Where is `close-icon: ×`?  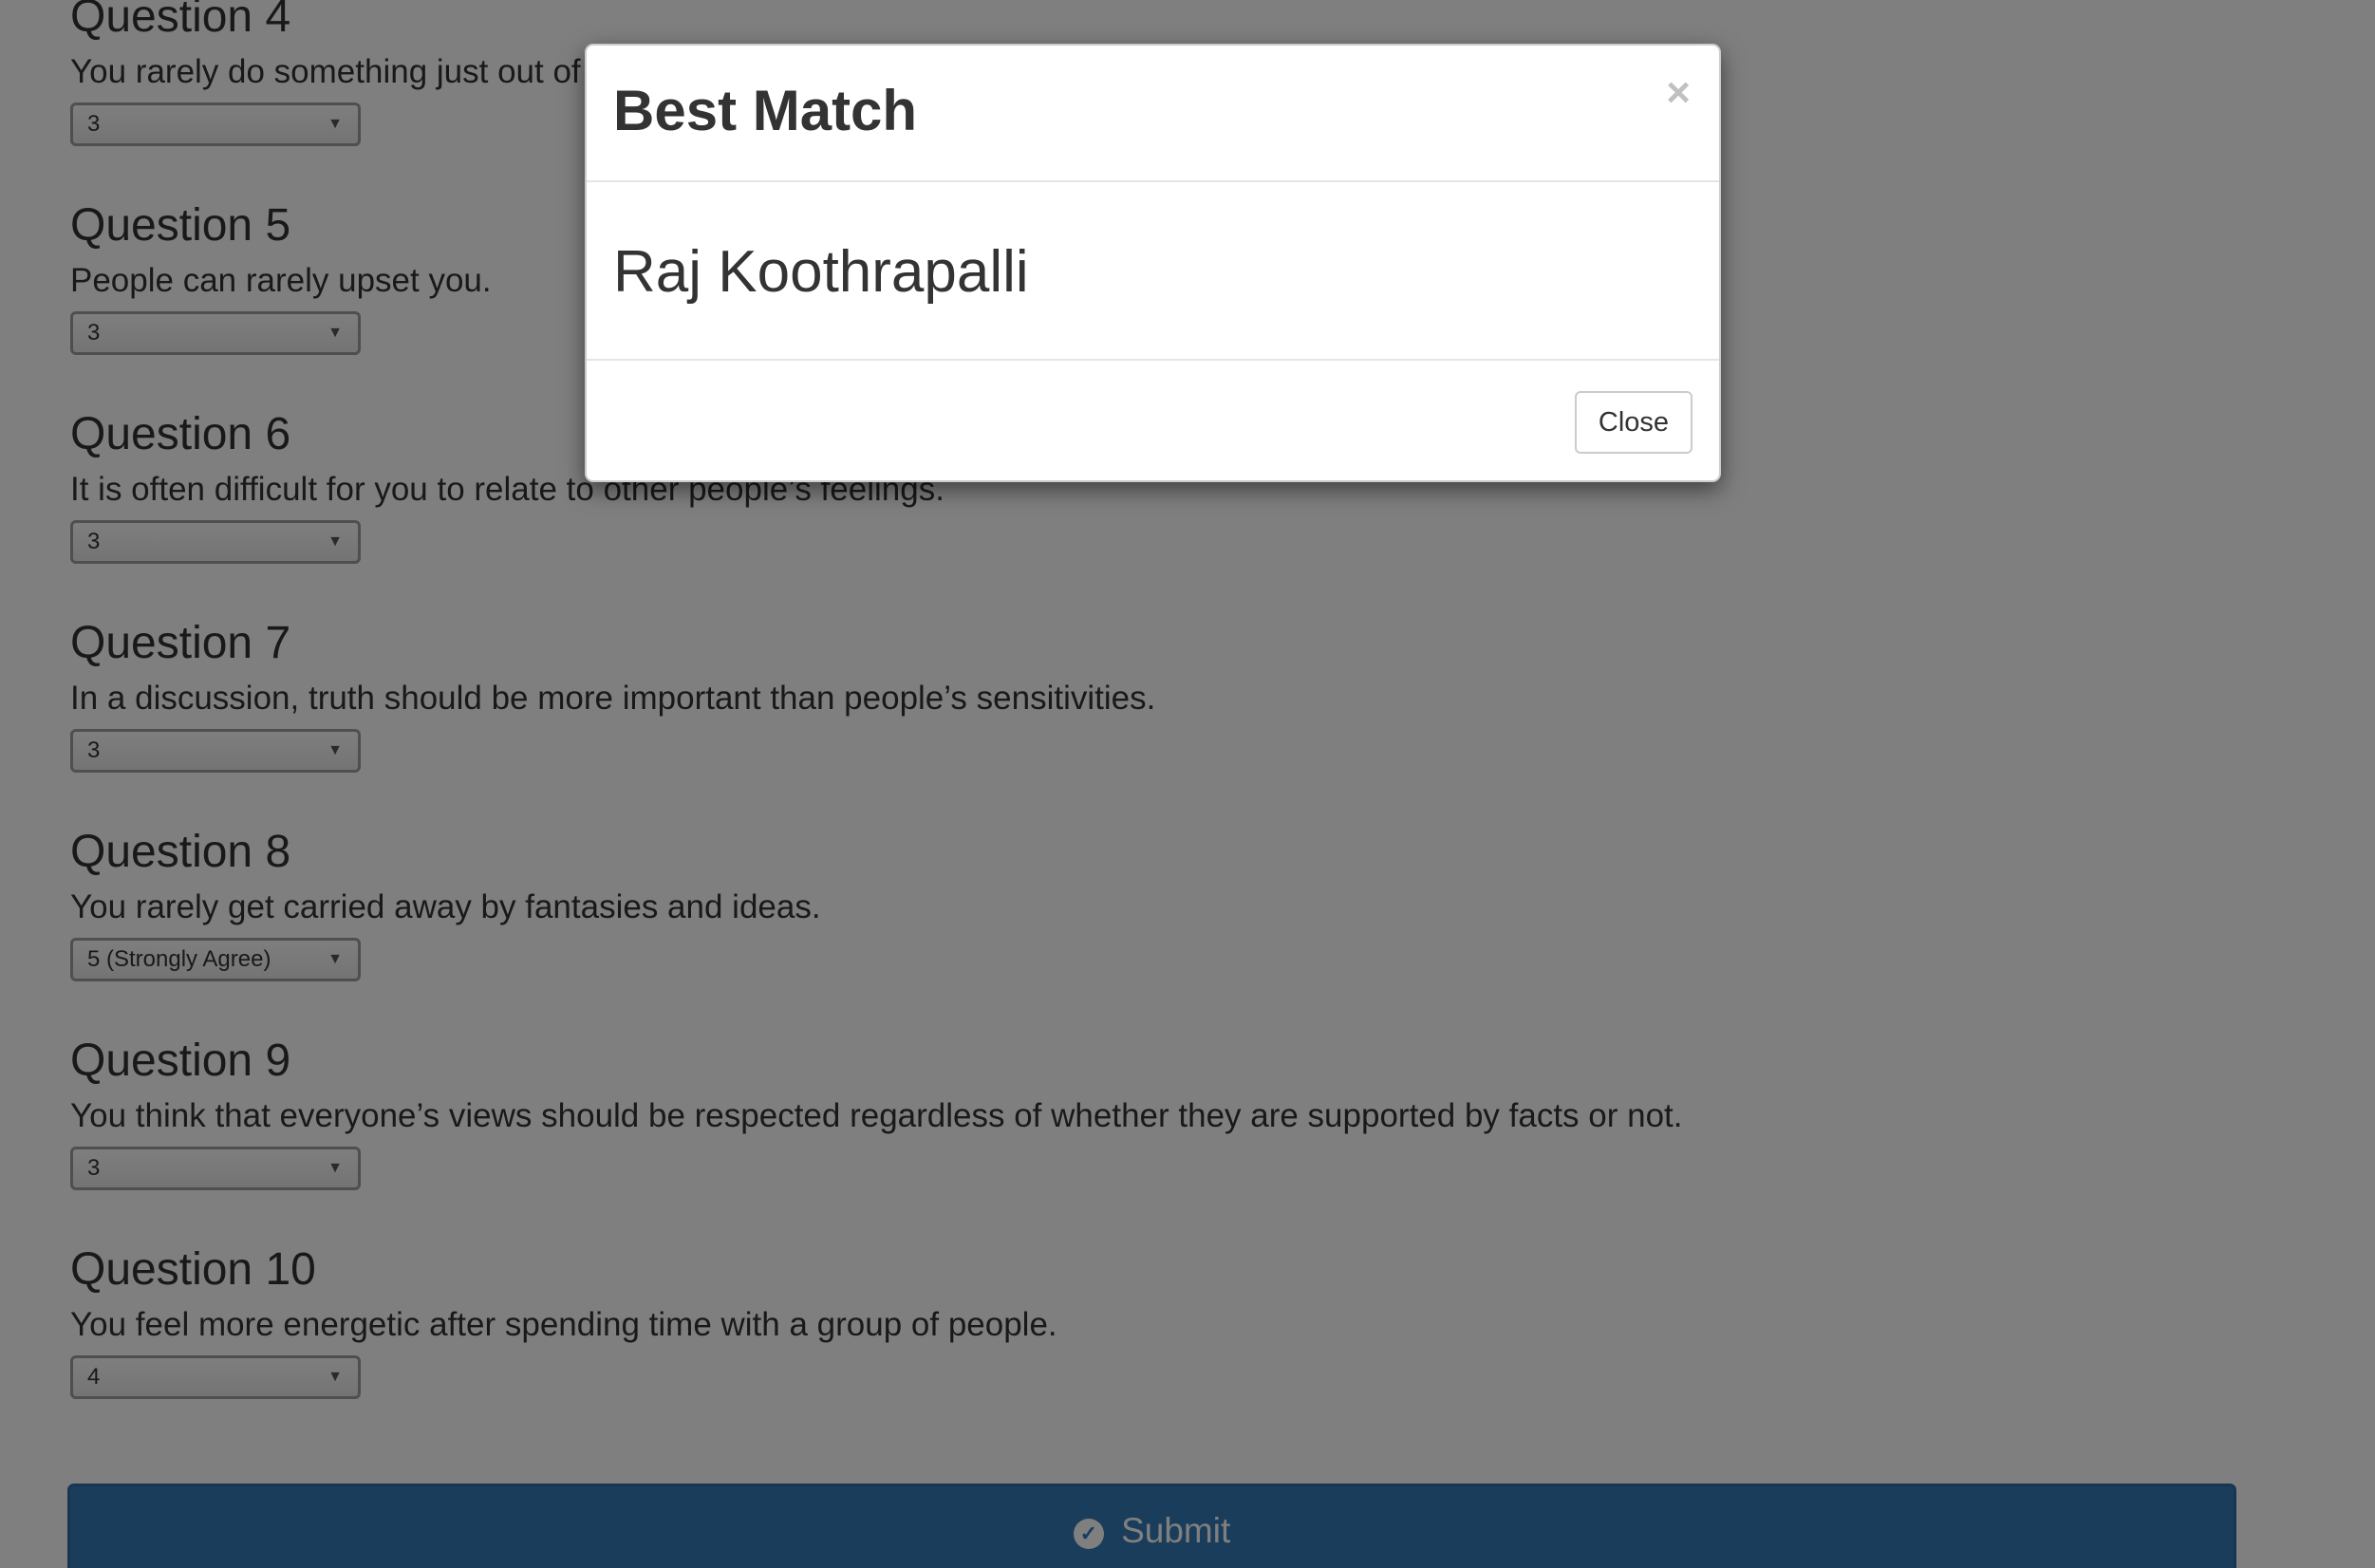 close-icon: × is located at coordinates (1678, 93).